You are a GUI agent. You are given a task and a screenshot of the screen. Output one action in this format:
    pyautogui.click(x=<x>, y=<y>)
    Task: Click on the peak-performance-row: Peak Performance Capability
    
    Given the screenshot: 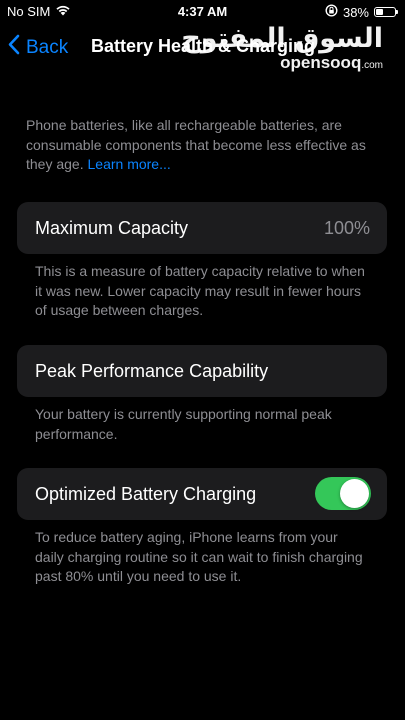 What is the action you would take?
    pyautogui.click(x=202, y=371)
    